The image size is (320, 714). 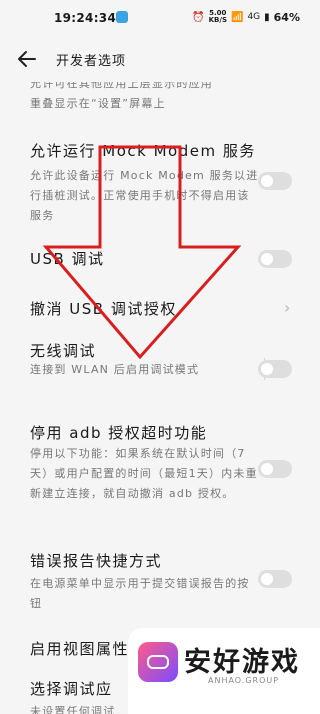 What do you see at coordinates (71, 689) in the screenshot?
I see `item-title: 选择调试应` at bounding box center [71, 689].